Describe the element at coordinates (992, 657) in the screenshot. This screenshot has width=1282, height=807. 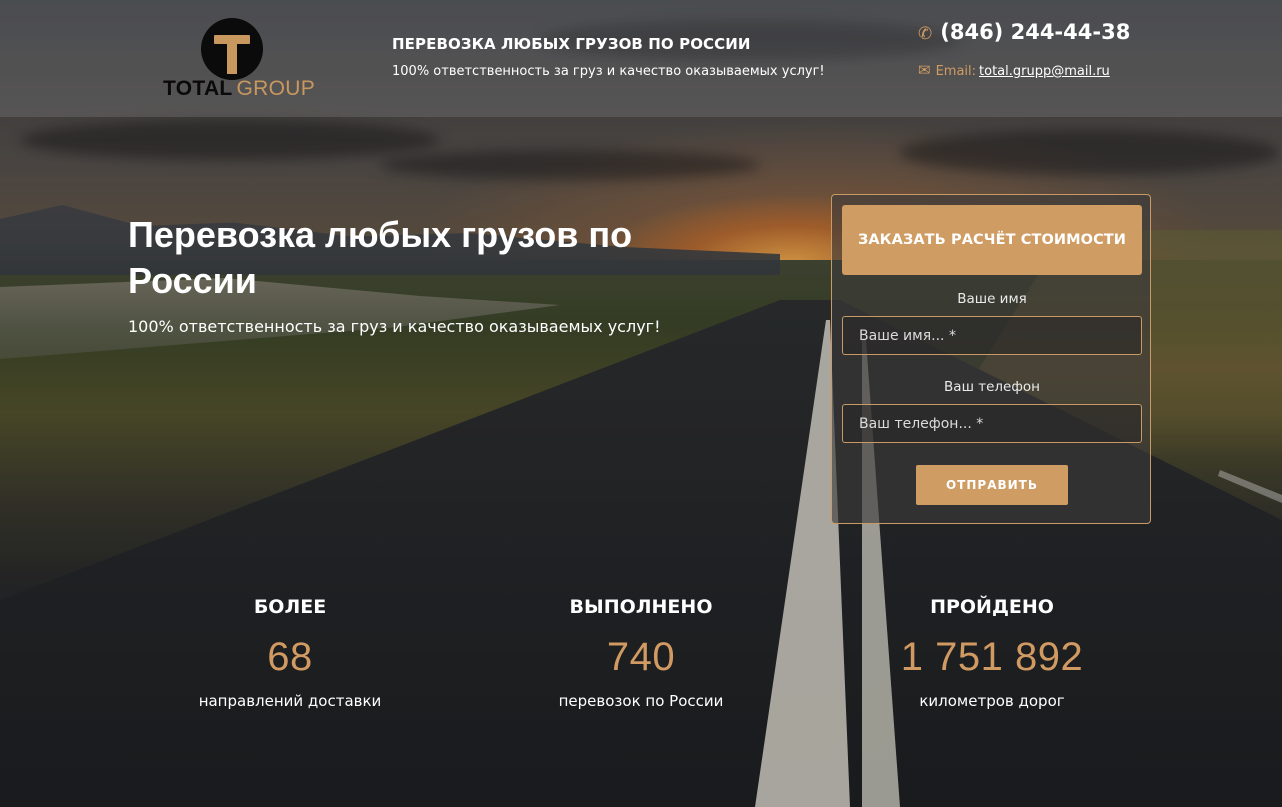
I see `stat-value: 1 751 892` at that location.